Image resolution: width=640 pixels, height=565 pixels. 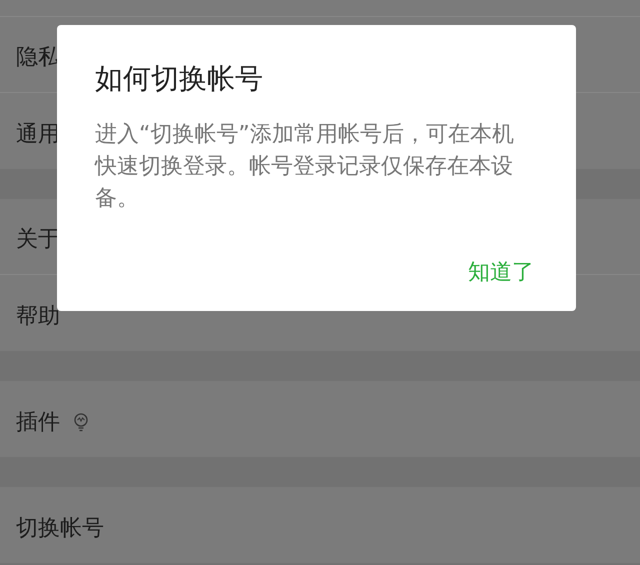 What do you see at coordinates (38, 239) in the screenshot?
I see `settings-item: 关于` at bounding box center [38, 239].